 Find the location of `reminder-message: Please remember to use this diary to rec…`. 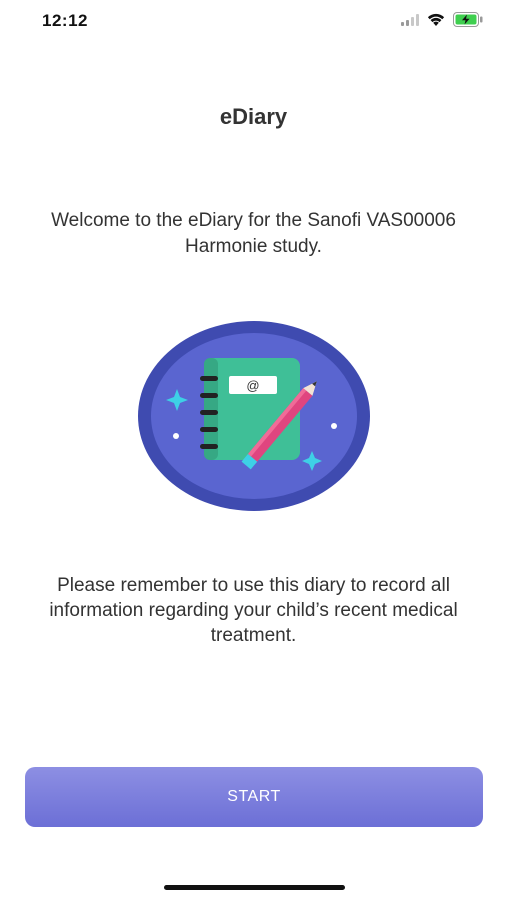

reminder-message: Please remember to use this diary to rec… is located at coordinates (253, 610).